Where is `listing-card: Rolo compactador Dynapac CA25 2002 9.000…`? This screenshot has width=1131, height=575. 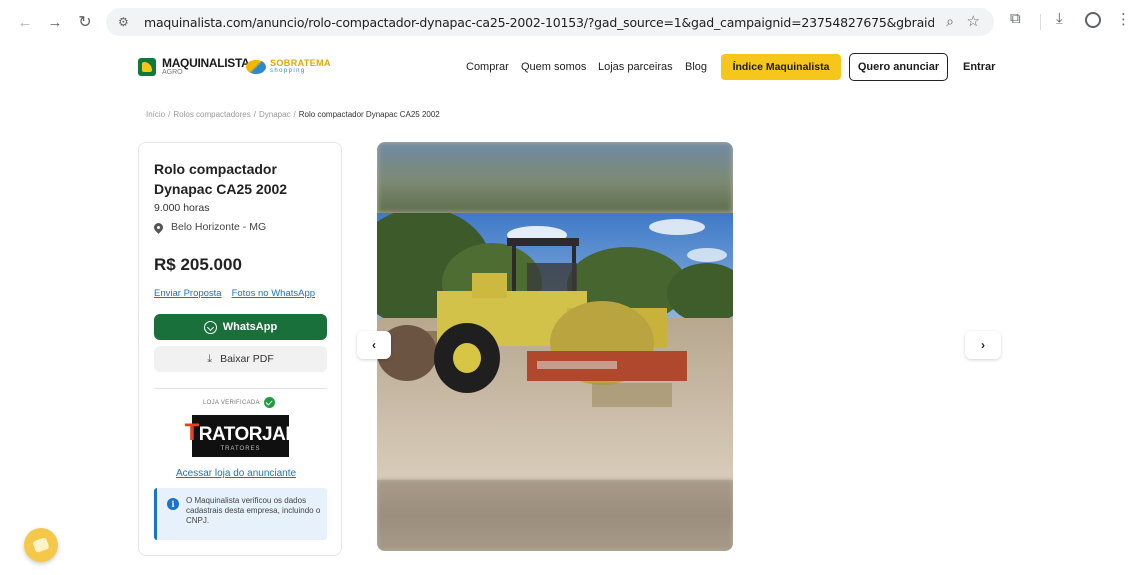 listing-card: Rolo compactador Dynapac CA25 2002 9.000… is located at coordinates (240, 349).